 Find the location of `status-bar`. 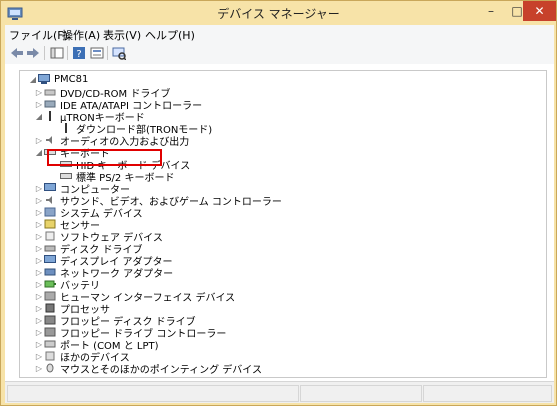

status-bar is located at coordinates (279, 392).